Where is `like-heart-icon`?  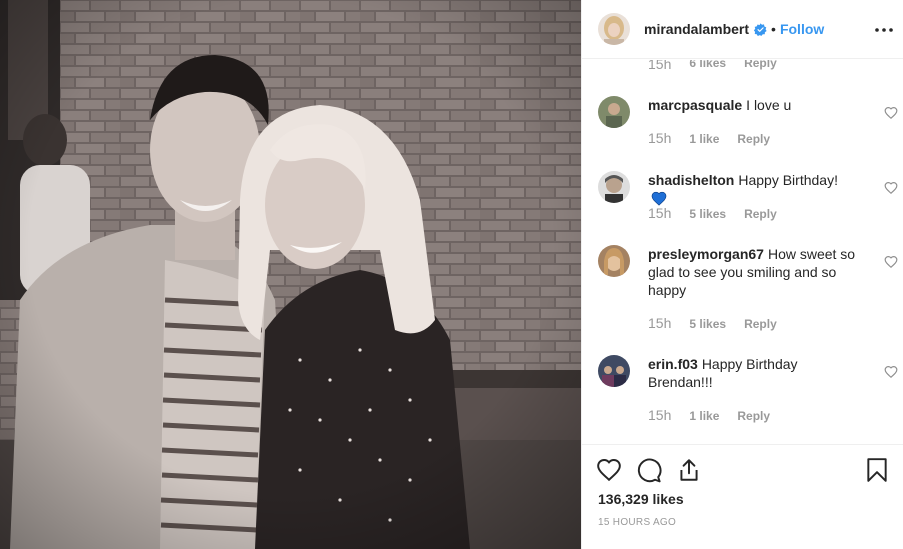 like-heart-icon is located at coordinates (609, 470).